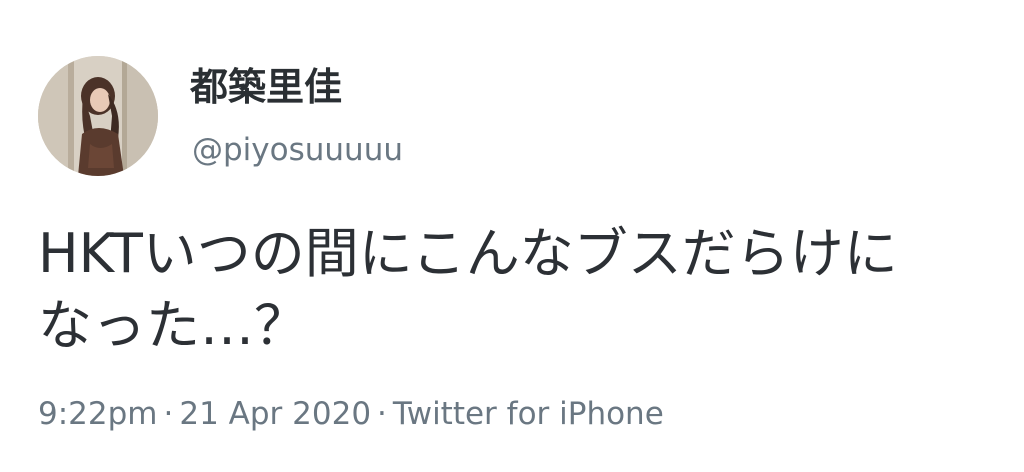  Describe the element at coordinates (173, 325) in the screenshot. I see `tweet-text-line: なった…？` at that location.